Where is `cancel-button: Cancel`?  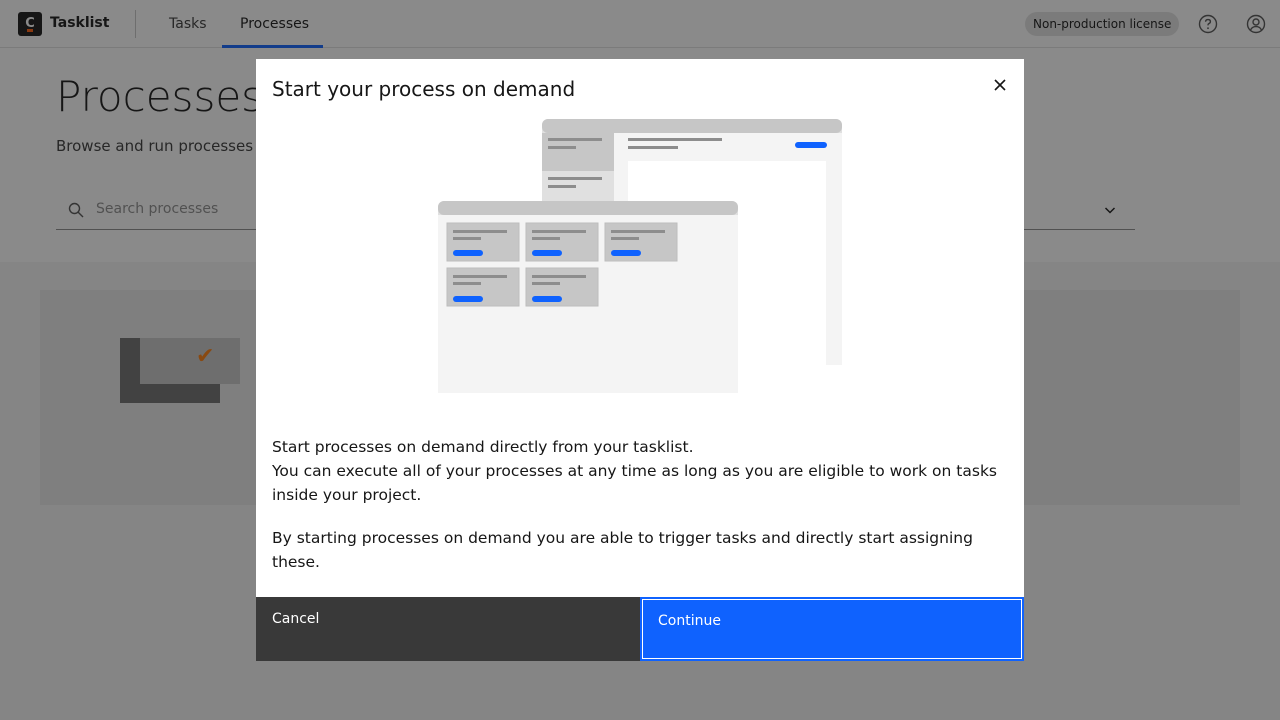
cancel-button: Cancel is located at coordinates (448, 629).